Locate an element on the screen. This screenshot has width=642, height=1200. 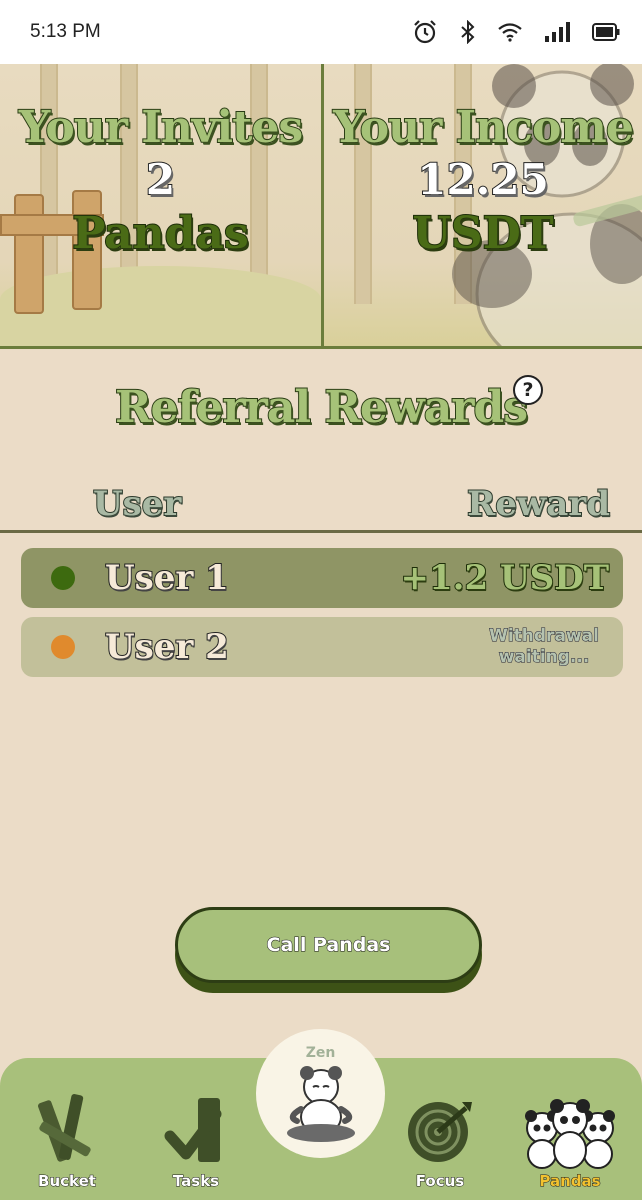
signal-icon is located at coordinates (557, 32).